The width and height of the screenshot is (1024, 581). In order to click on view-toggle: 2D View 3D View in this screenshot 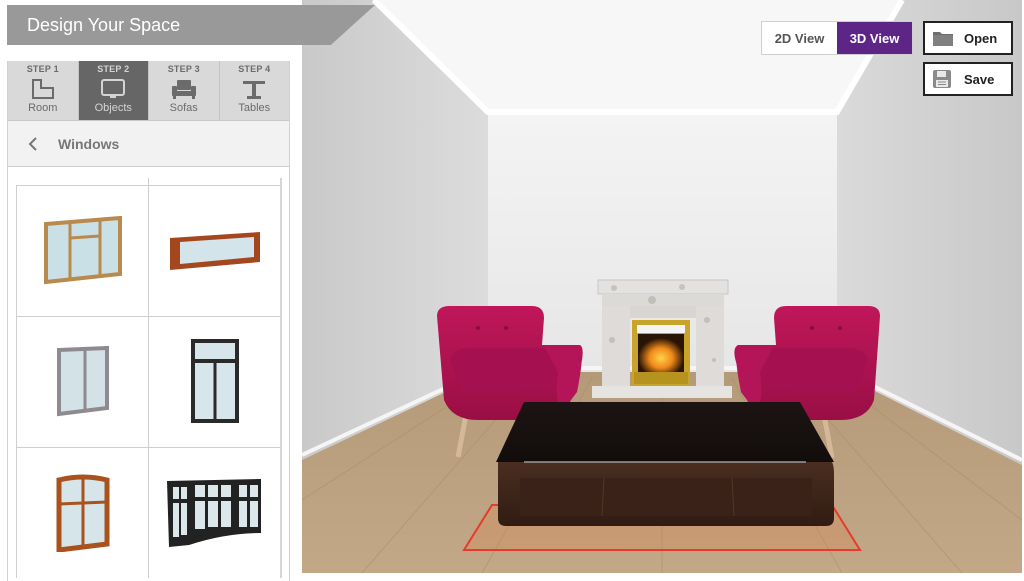, I will do `click(837, 38)`.